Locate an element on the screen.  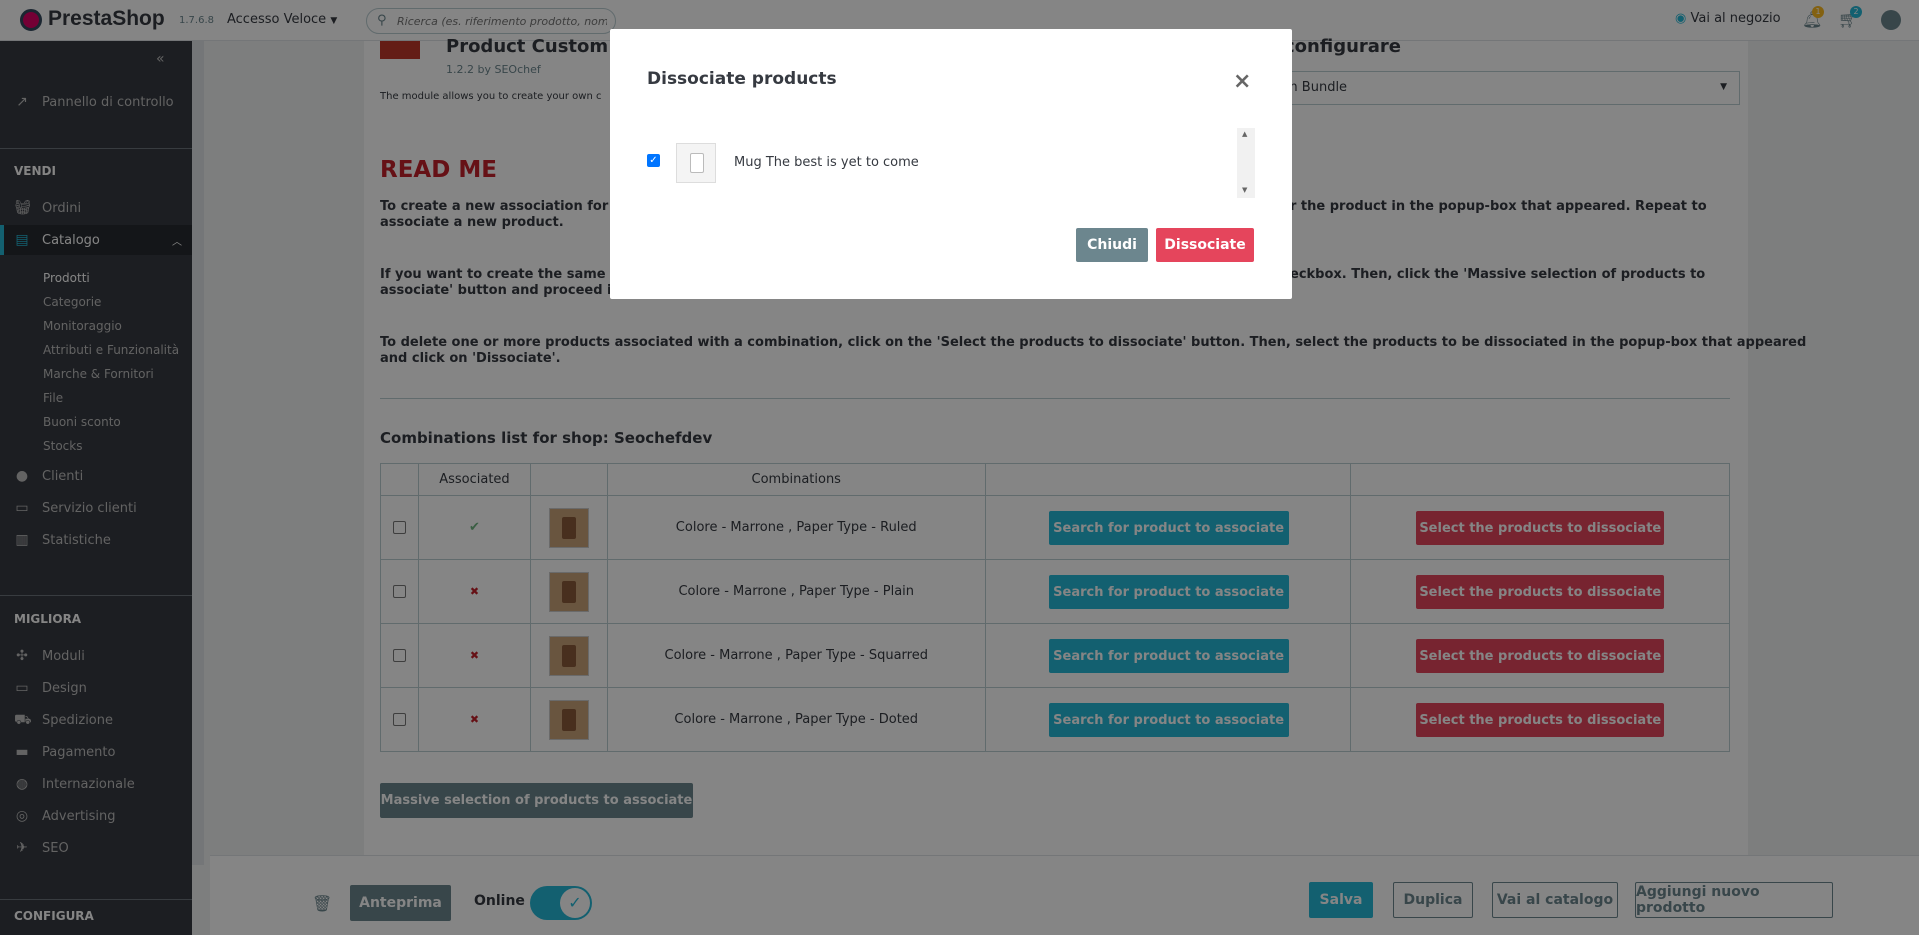
mug-image-icon is located at coordinates (697, 163).